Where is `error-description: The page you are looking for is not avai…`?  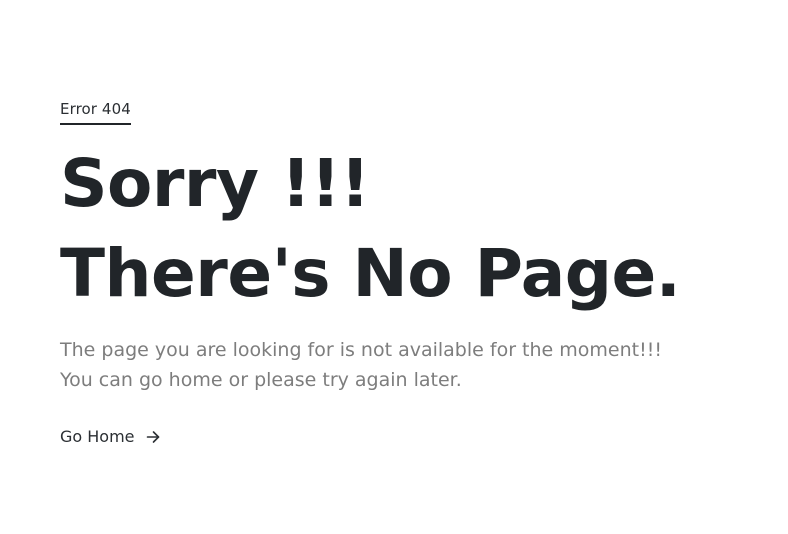 error-description: The page you are looking for is not avai… is located at coordinates (410, 365).